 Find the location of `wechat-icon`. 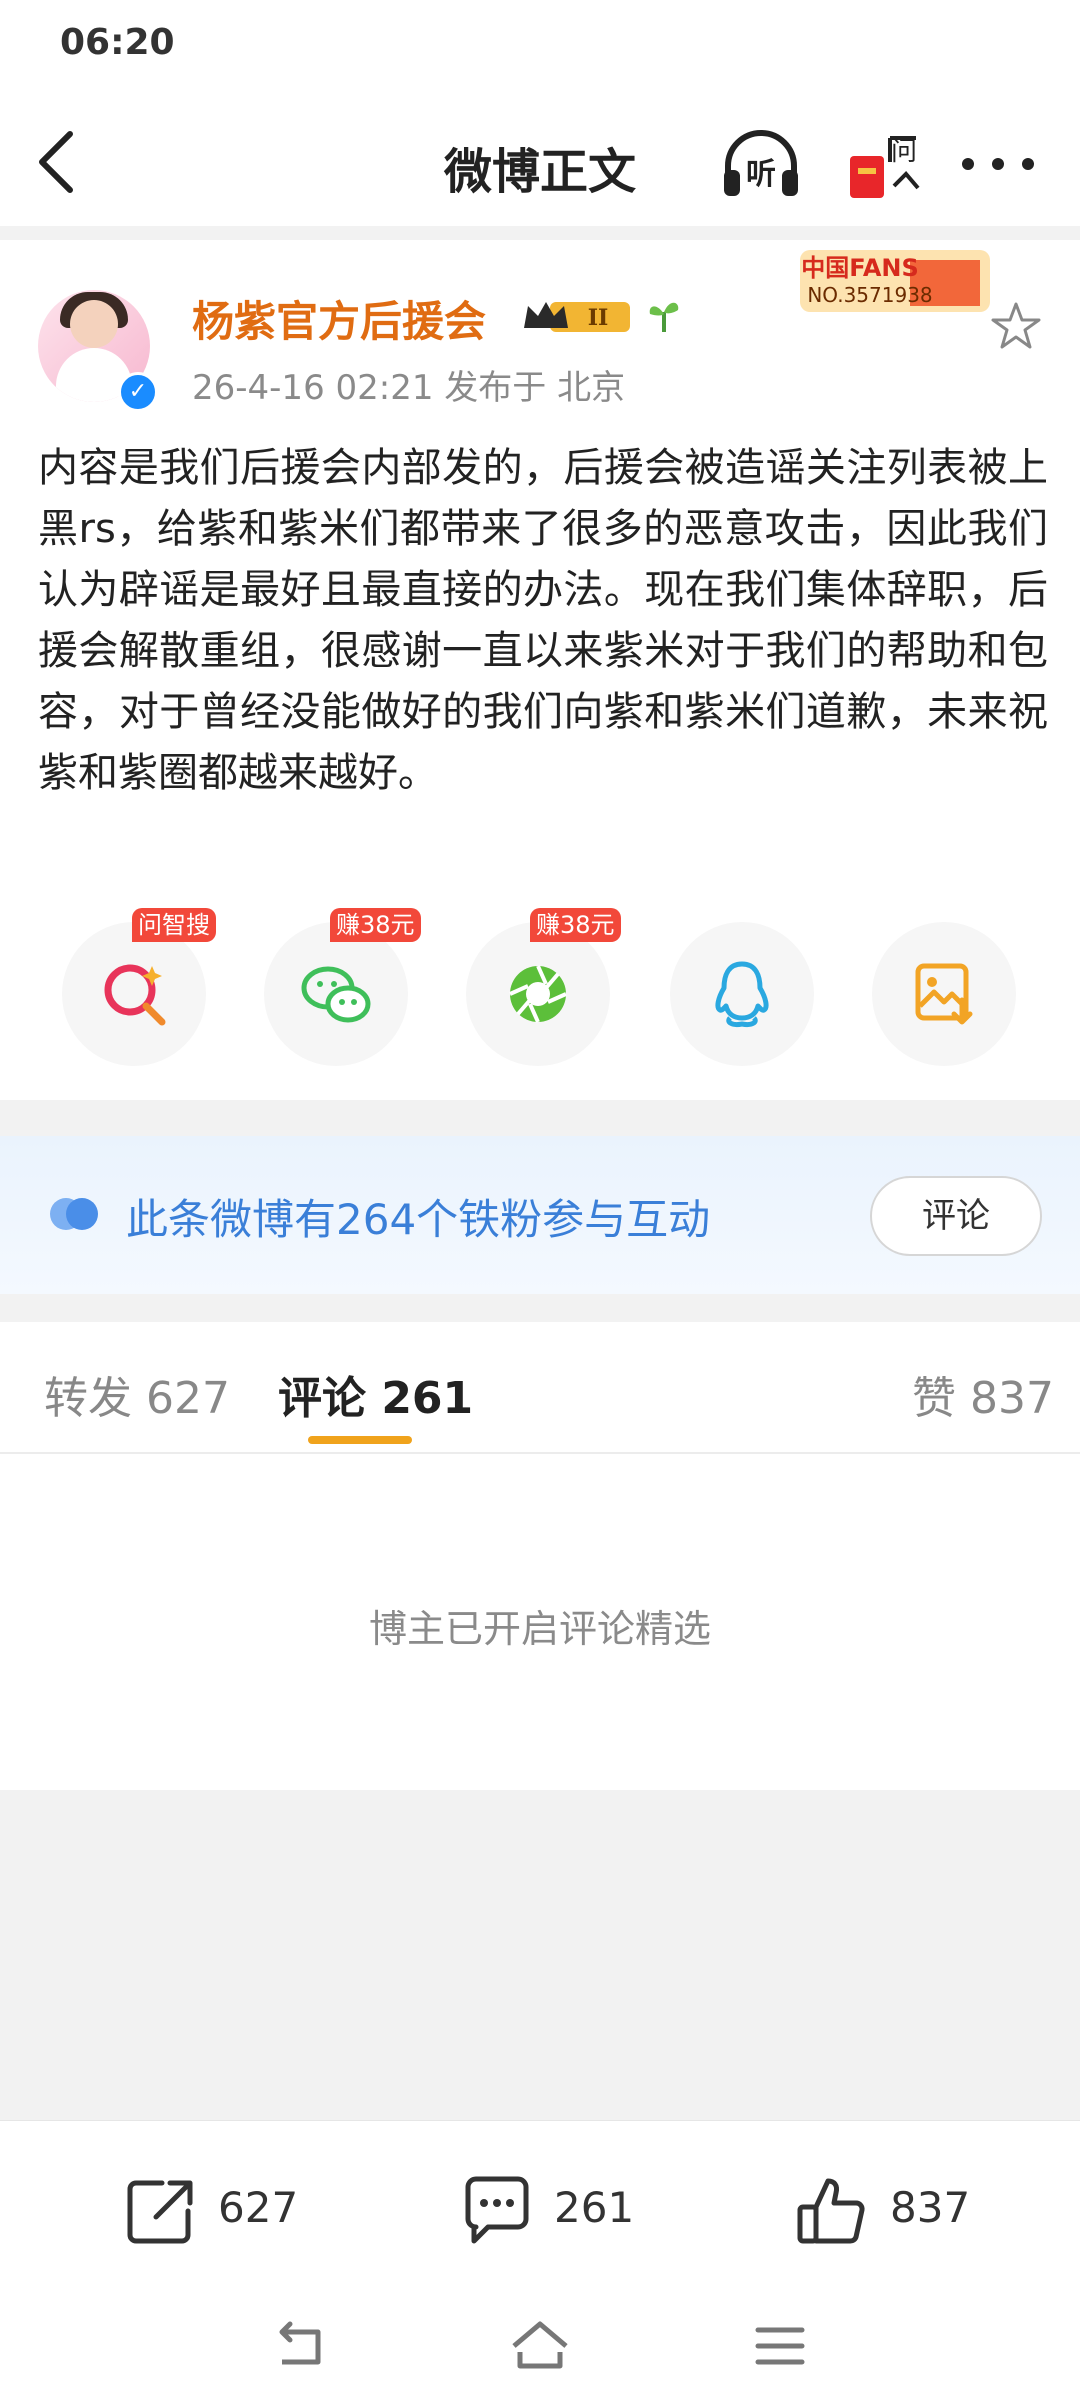

wechat-icon is located at coordinates (336, 994).